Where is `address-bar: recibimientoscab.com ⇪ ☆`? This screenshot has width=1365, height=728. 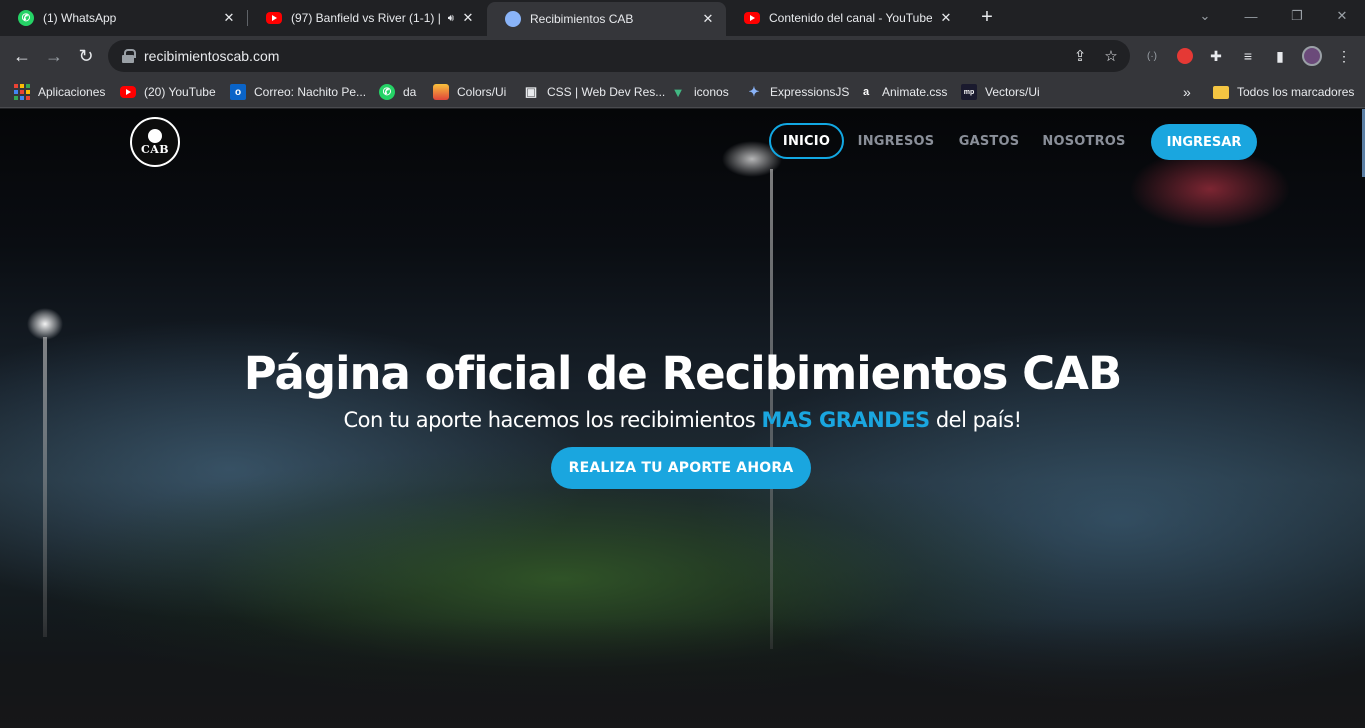 address-bar: recibimientoscab.com ⇪ ☆ is located at coordinates (619, 56).